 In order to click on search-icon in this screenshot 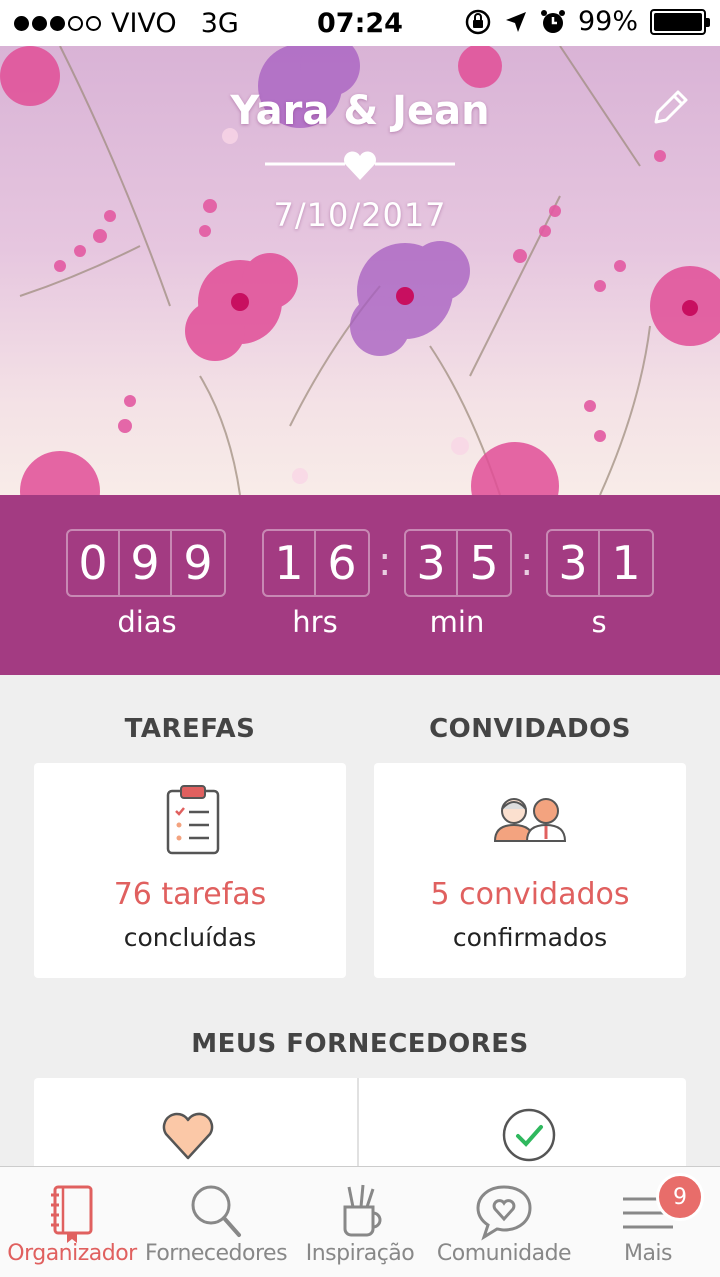, I will do `click(216, 1211)`.